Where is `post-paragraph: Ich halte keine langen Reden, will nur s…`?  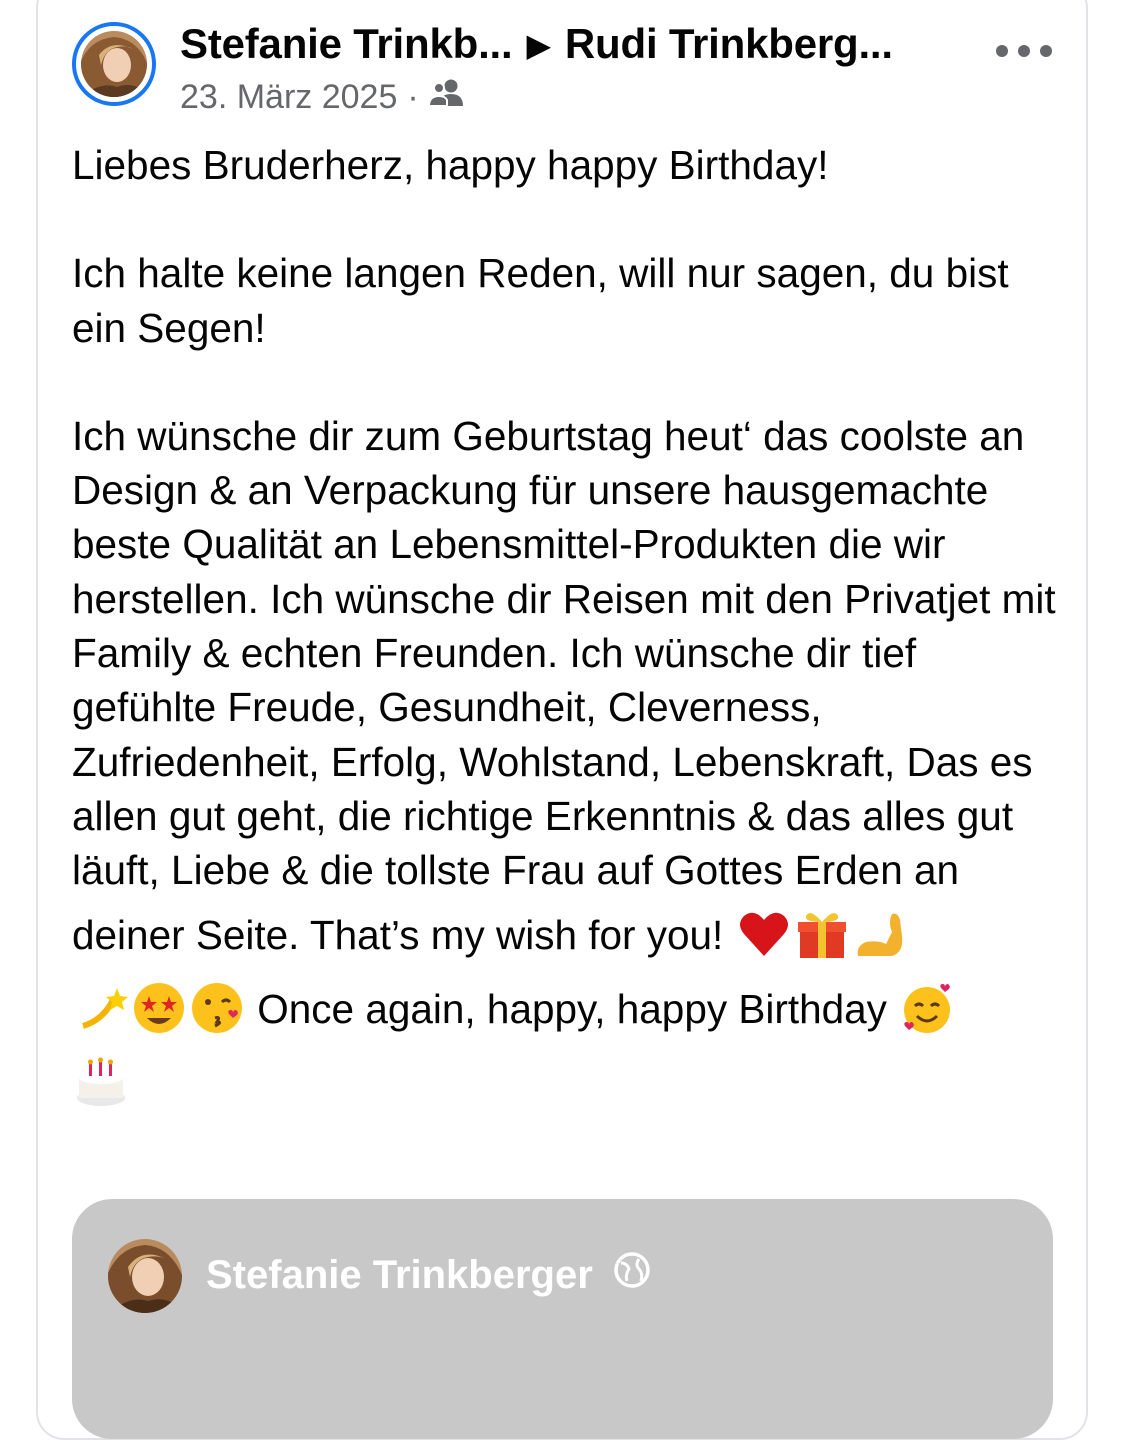 post-paragraph: Ich halte keine langen Reden, will nur s… is located at coordinates (540, 300).